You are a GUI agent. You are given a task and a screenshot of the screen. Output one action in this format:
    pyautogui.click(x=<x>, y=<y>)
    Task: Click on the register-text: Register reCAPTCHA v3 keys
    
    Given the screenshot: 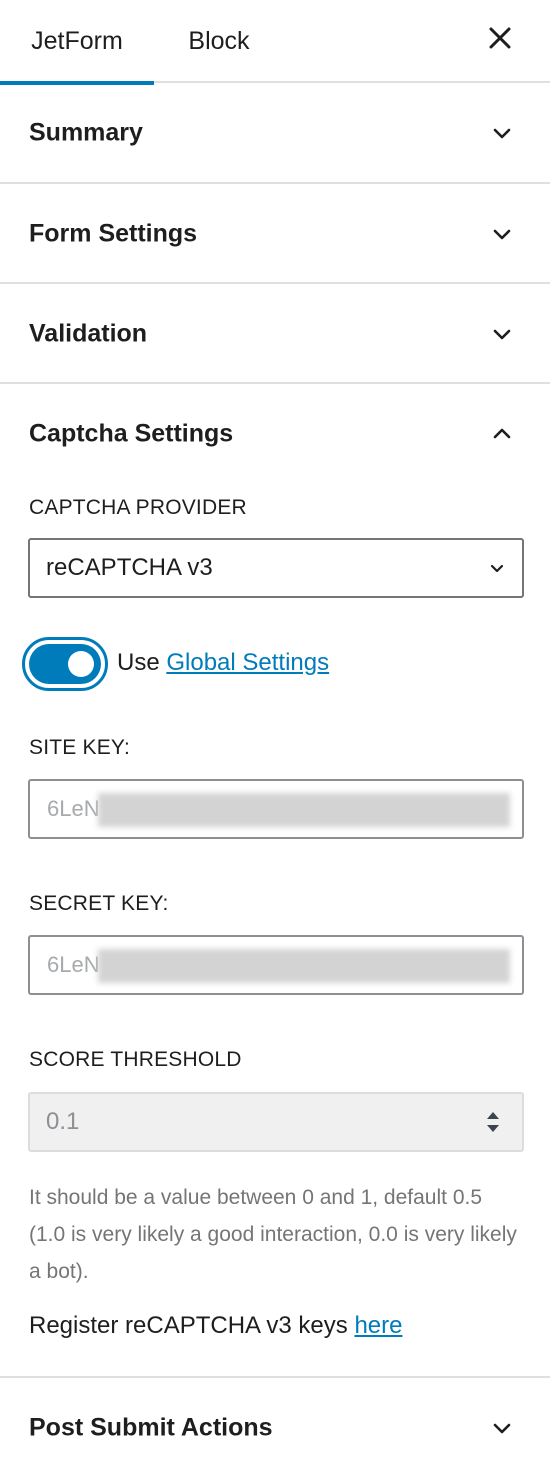 What is the action you would take?
    pyautogui.click(x=188, y=1325)
    